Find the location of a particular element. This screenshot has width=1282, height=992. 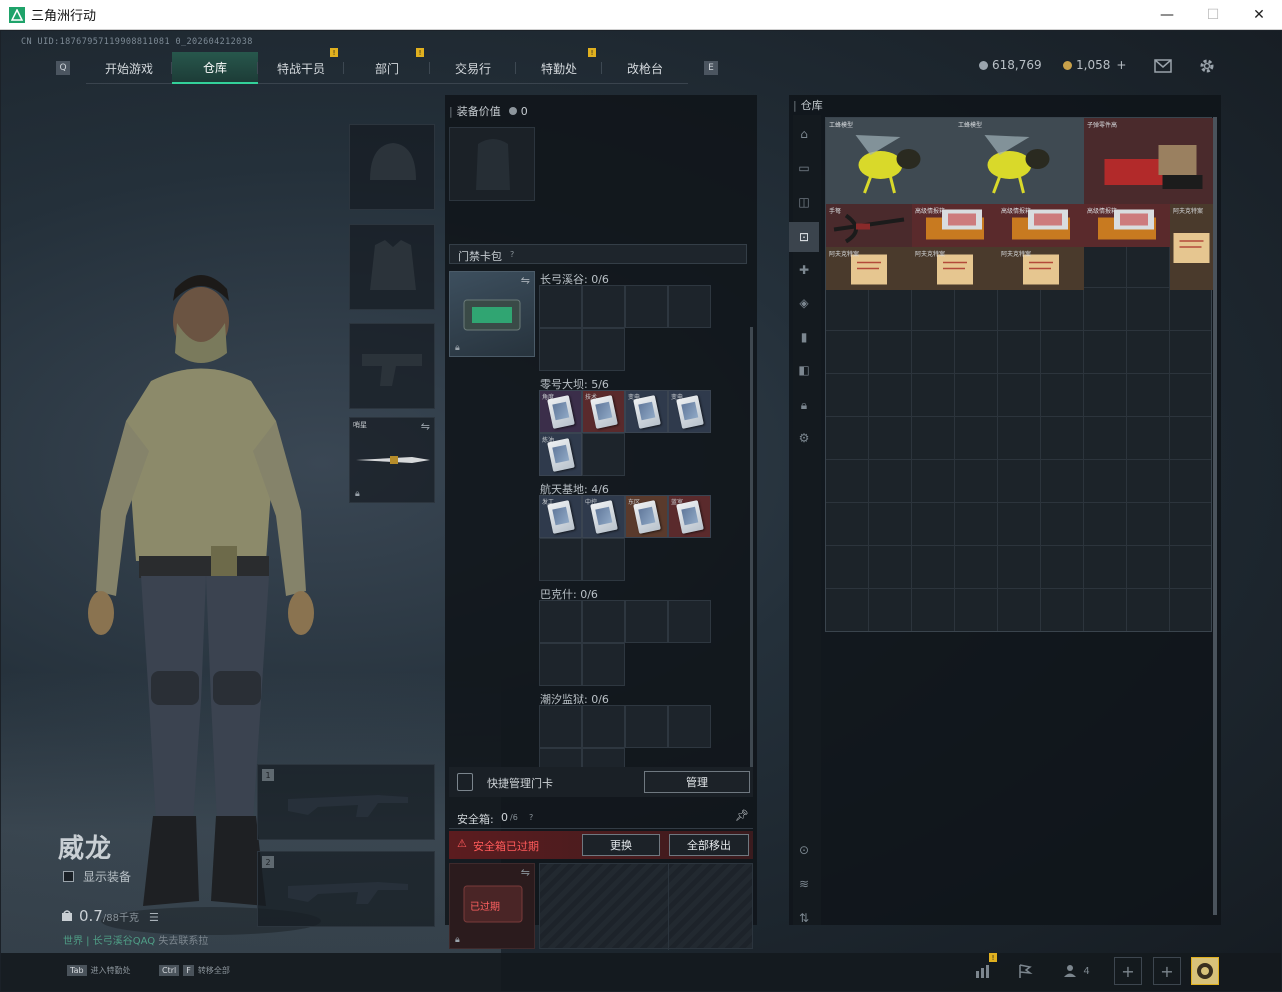

weapons-icon: ▭ is located at coordinates (804, 168).